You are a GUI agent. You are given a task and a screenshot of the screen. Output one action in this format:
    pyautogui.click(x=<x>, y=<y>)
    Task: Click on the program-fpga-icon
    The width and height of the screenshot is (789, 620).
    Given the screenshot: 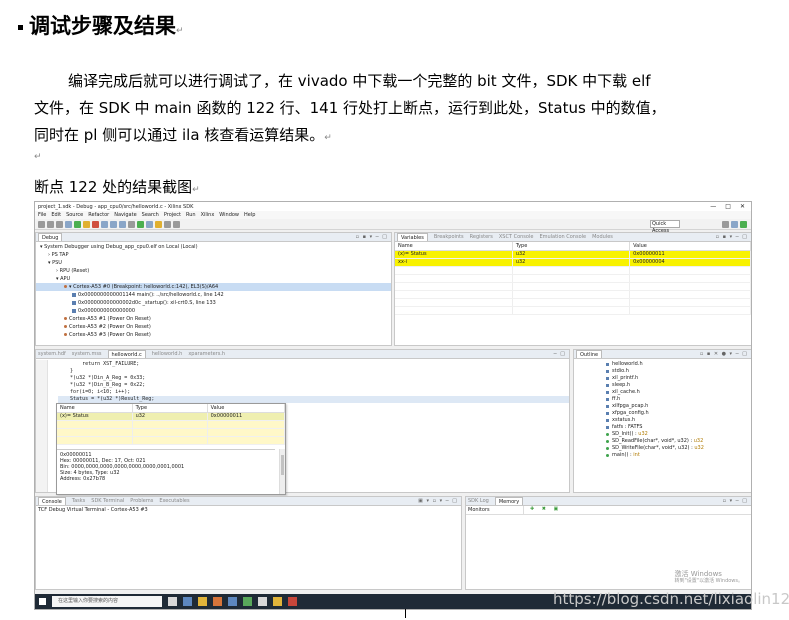 What is the action you would take?
    pyautogui.click(x=131, y=224)
    